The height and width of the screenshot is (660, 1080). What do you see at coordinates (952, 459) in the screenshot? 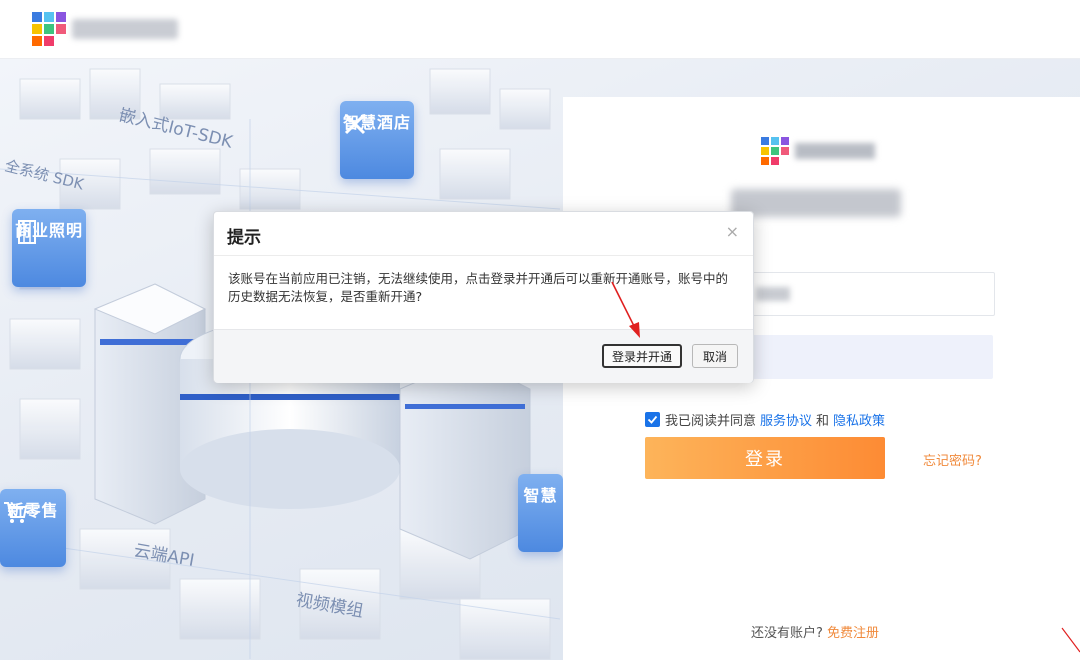
I see `forgot-password-link: 忘记密码?` at bounding box center [952, 459].